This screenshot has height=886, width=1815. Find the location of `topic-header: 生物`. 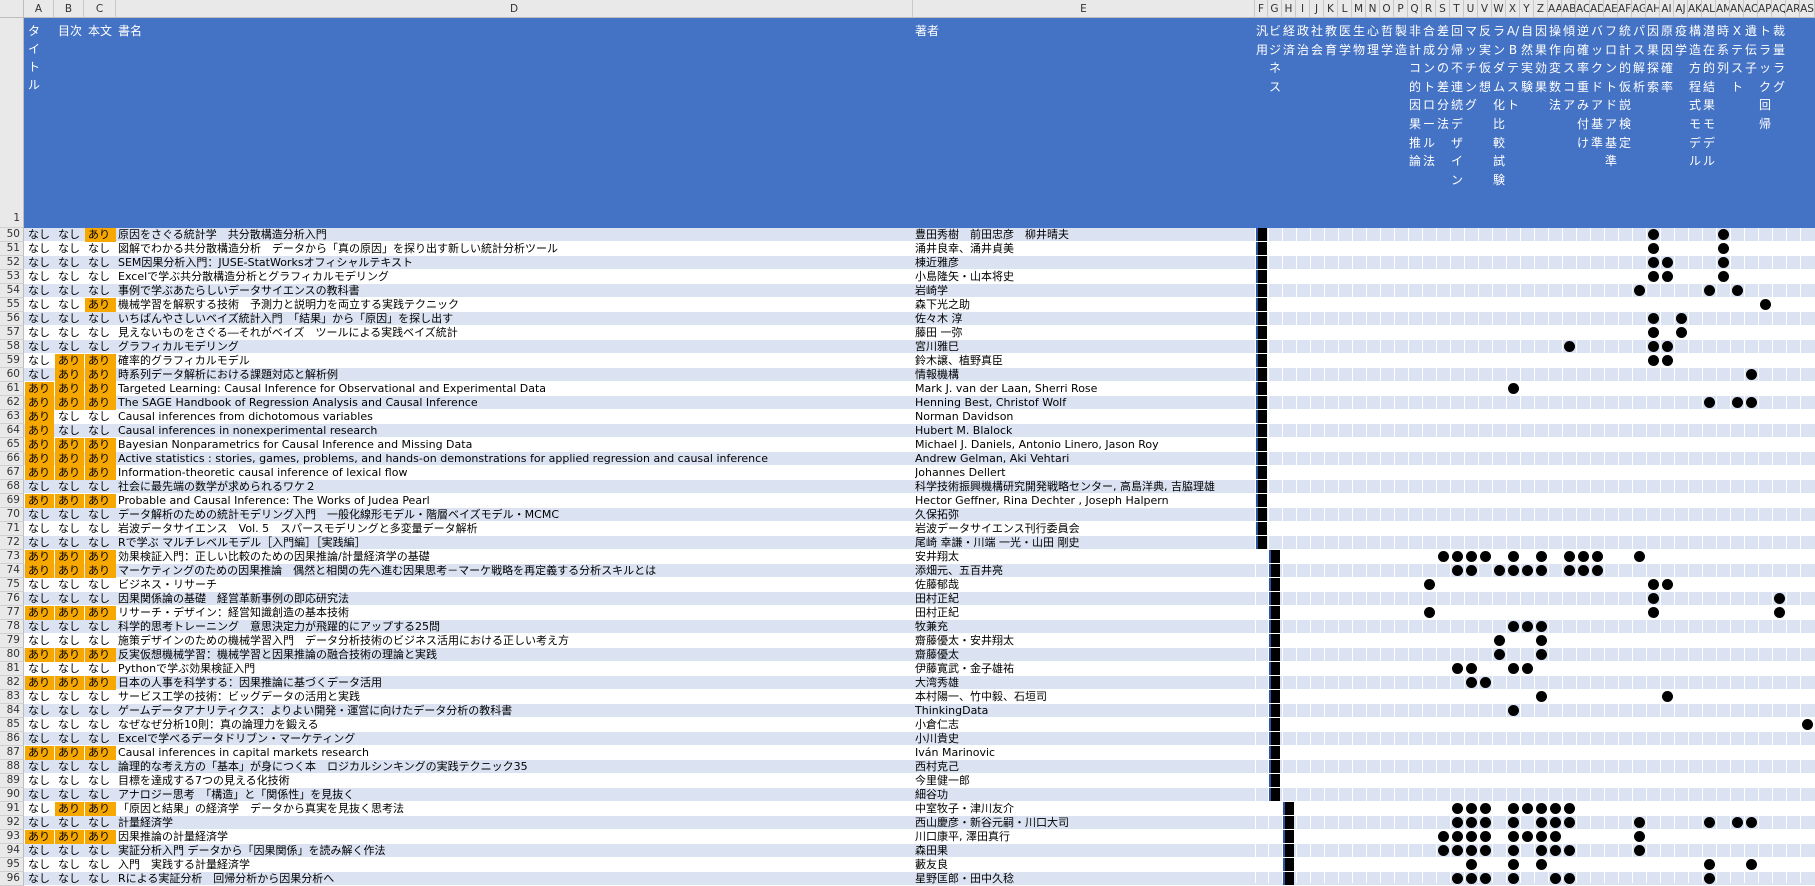

topic-header: 生物 is located at coordinates (1359, 123).